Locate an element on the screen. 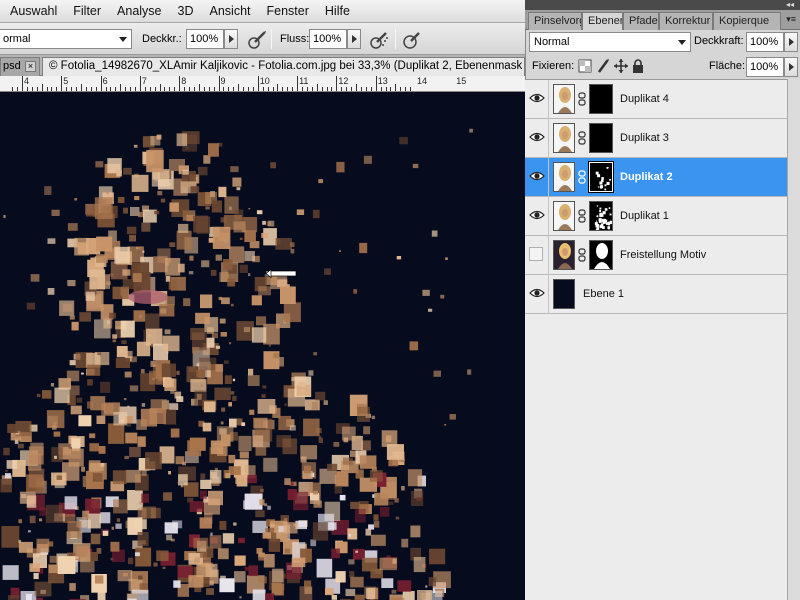 This screenshot has height=600, width=800. menu-filter: Filter is located at coordinates (87, 11).